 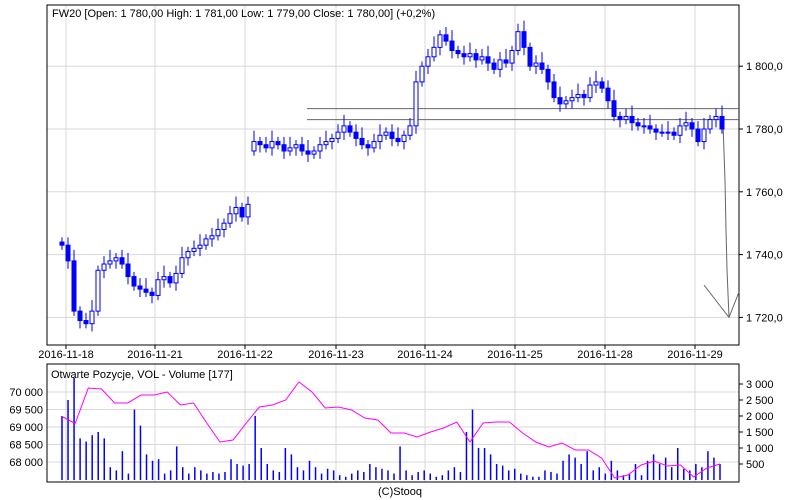 What do you see at coordinates (400, 492) in the screenshot?
I see `credit: (C)Stooq` at bounding box center [400, 492].